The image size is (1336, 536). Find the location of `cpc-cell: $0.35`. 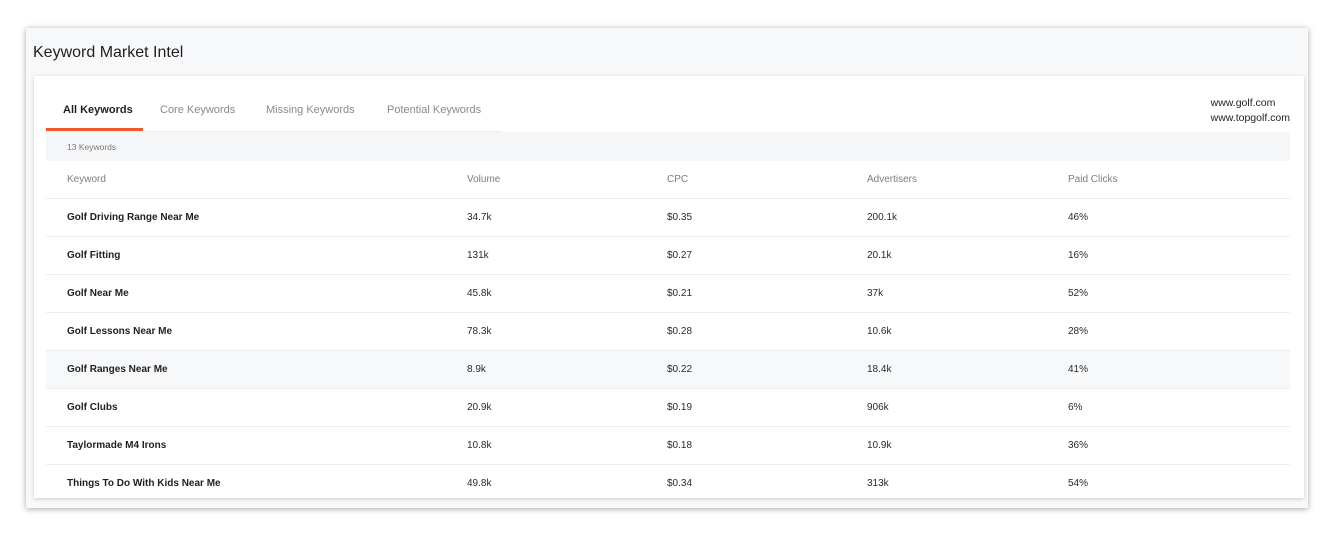

cpc-cell: $0.35 is located at coordinates (680, 217).